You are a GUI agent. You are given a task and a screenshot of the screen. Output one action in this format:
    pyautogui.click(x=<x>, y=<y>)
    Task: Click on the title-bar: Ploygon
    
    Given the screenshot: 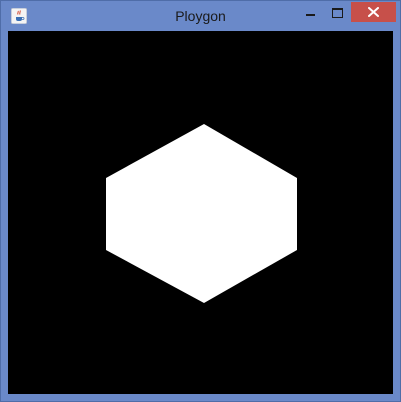 What is the action you would take?
    pyautogui.click(x=200, y=16)
    